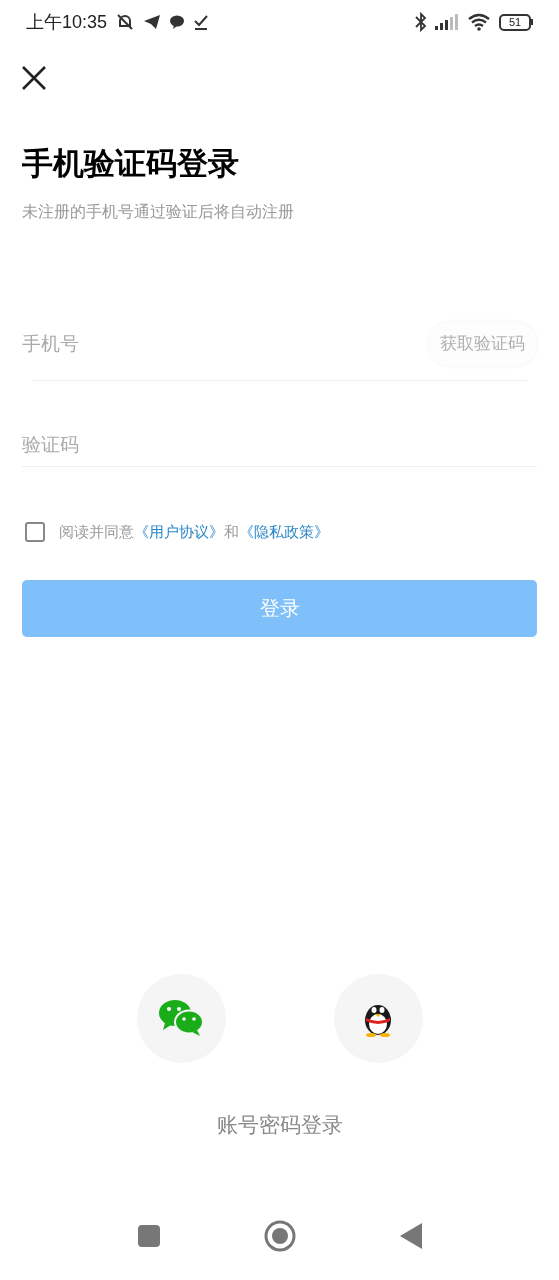  What do you see at coordinates (447, 22) in the screenshot?
I see `signal-icon` at bounding box center [447, 22].